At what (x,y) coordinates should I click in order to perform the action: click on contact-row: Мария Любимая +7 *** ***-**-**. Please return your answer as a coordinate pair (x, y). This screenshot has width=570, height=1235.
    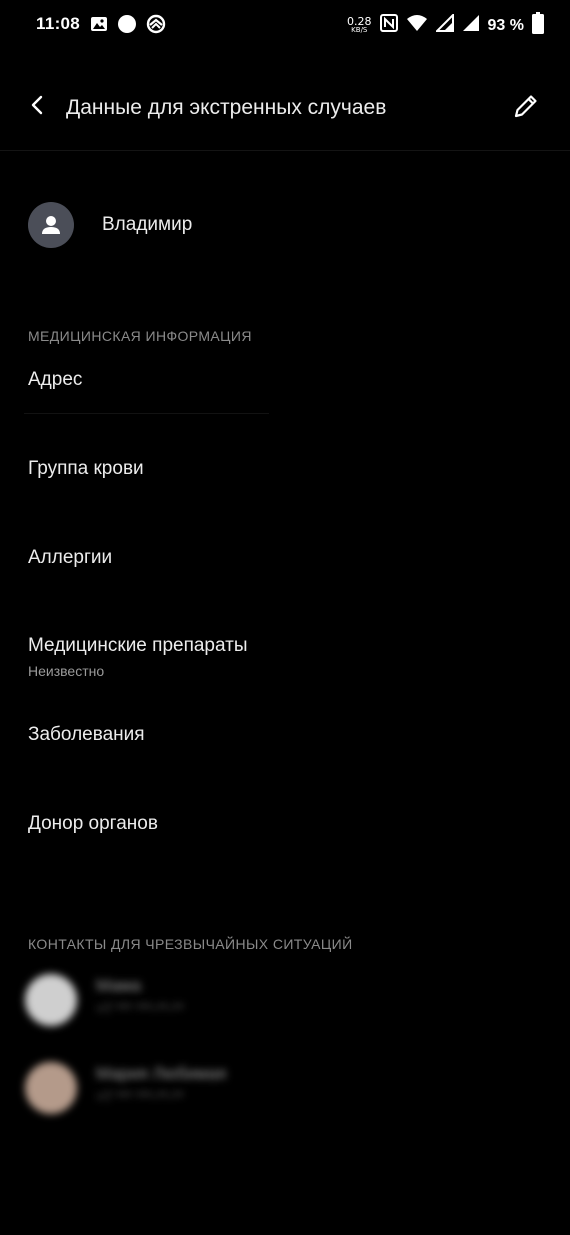
    Looking at the image, I should click on (285, 1088).